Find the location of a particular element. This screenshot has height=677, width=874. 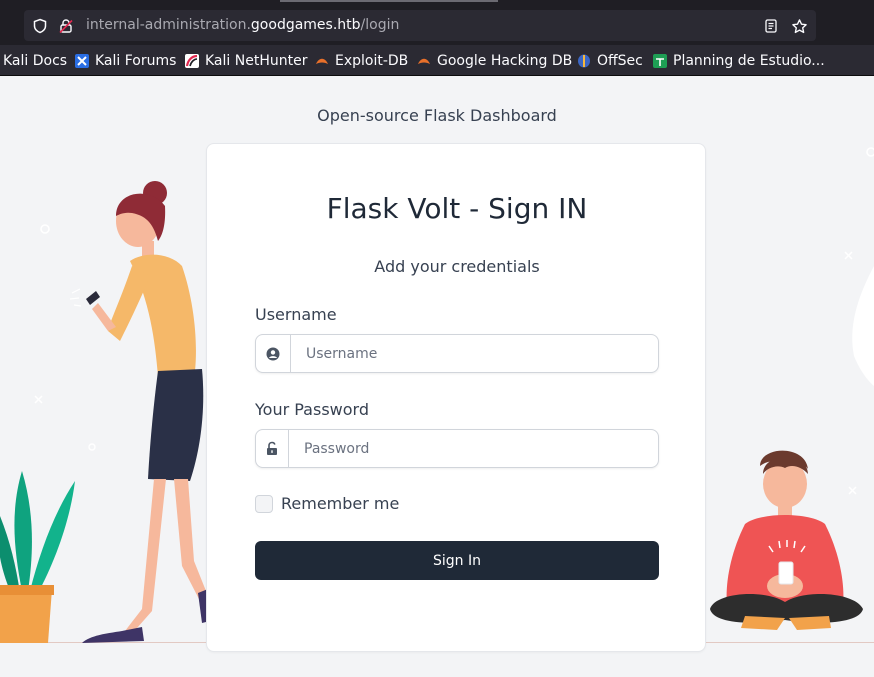

username-field is located at coordinates (457, 353).